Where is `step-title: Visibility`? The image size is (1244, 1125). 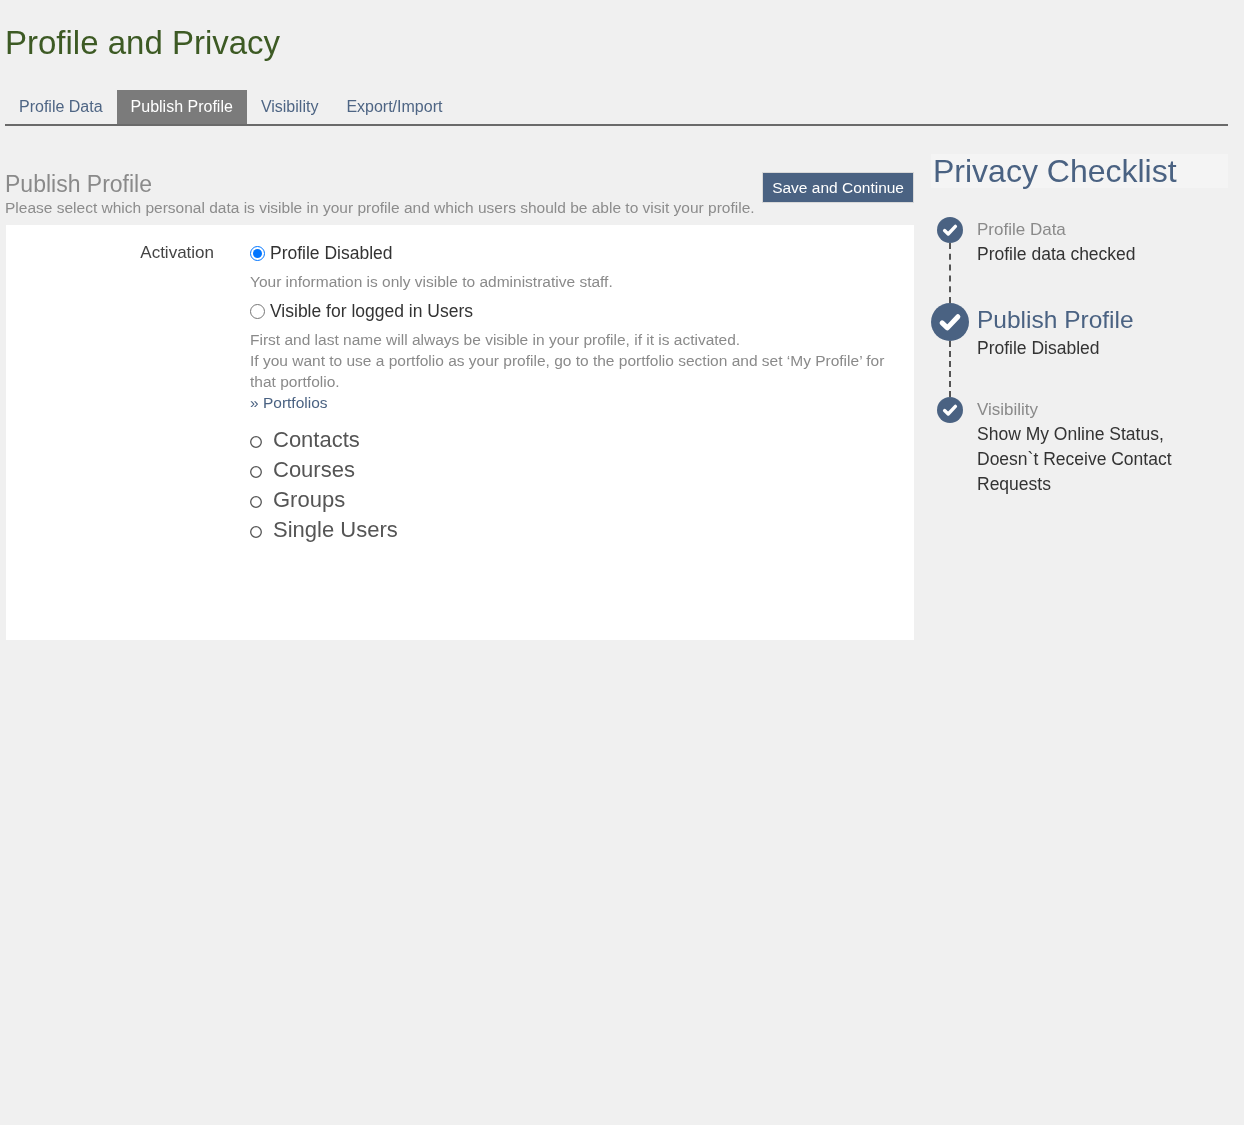
step-title: Visibility is located at coordinates (1008, 410).